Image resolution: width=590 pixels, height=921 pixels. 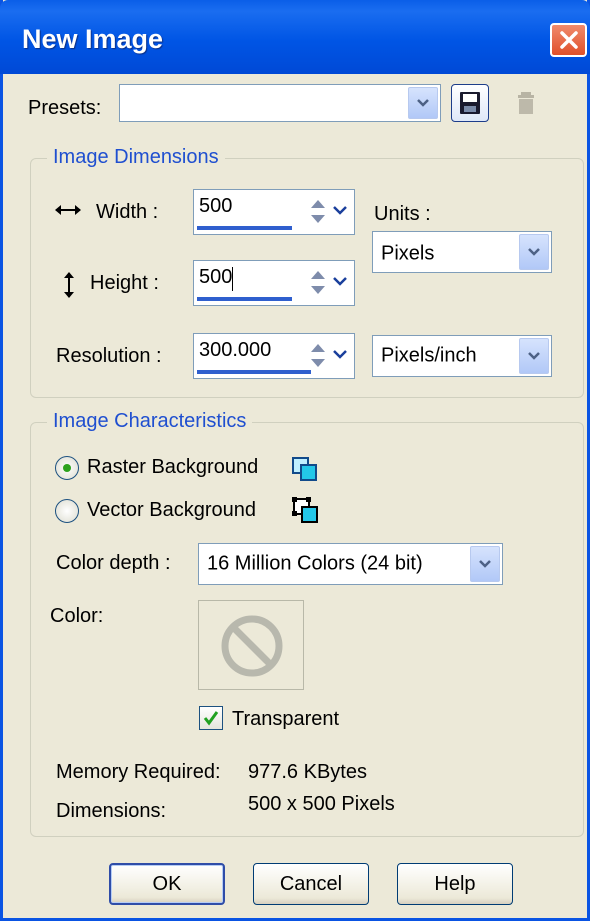 I want to click on raster-background-radio, so click(x=67, y=468).